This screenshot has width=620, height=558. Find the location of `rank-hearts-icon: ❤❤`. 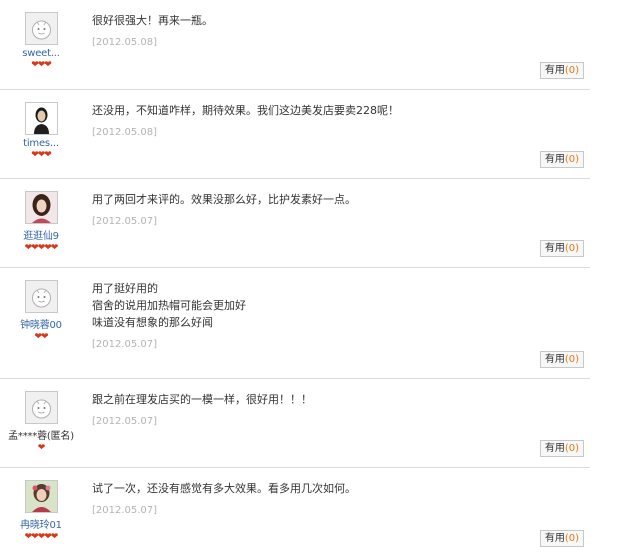

rank-hearts-icon: ❤❤ is located at coordinates (41, 337).